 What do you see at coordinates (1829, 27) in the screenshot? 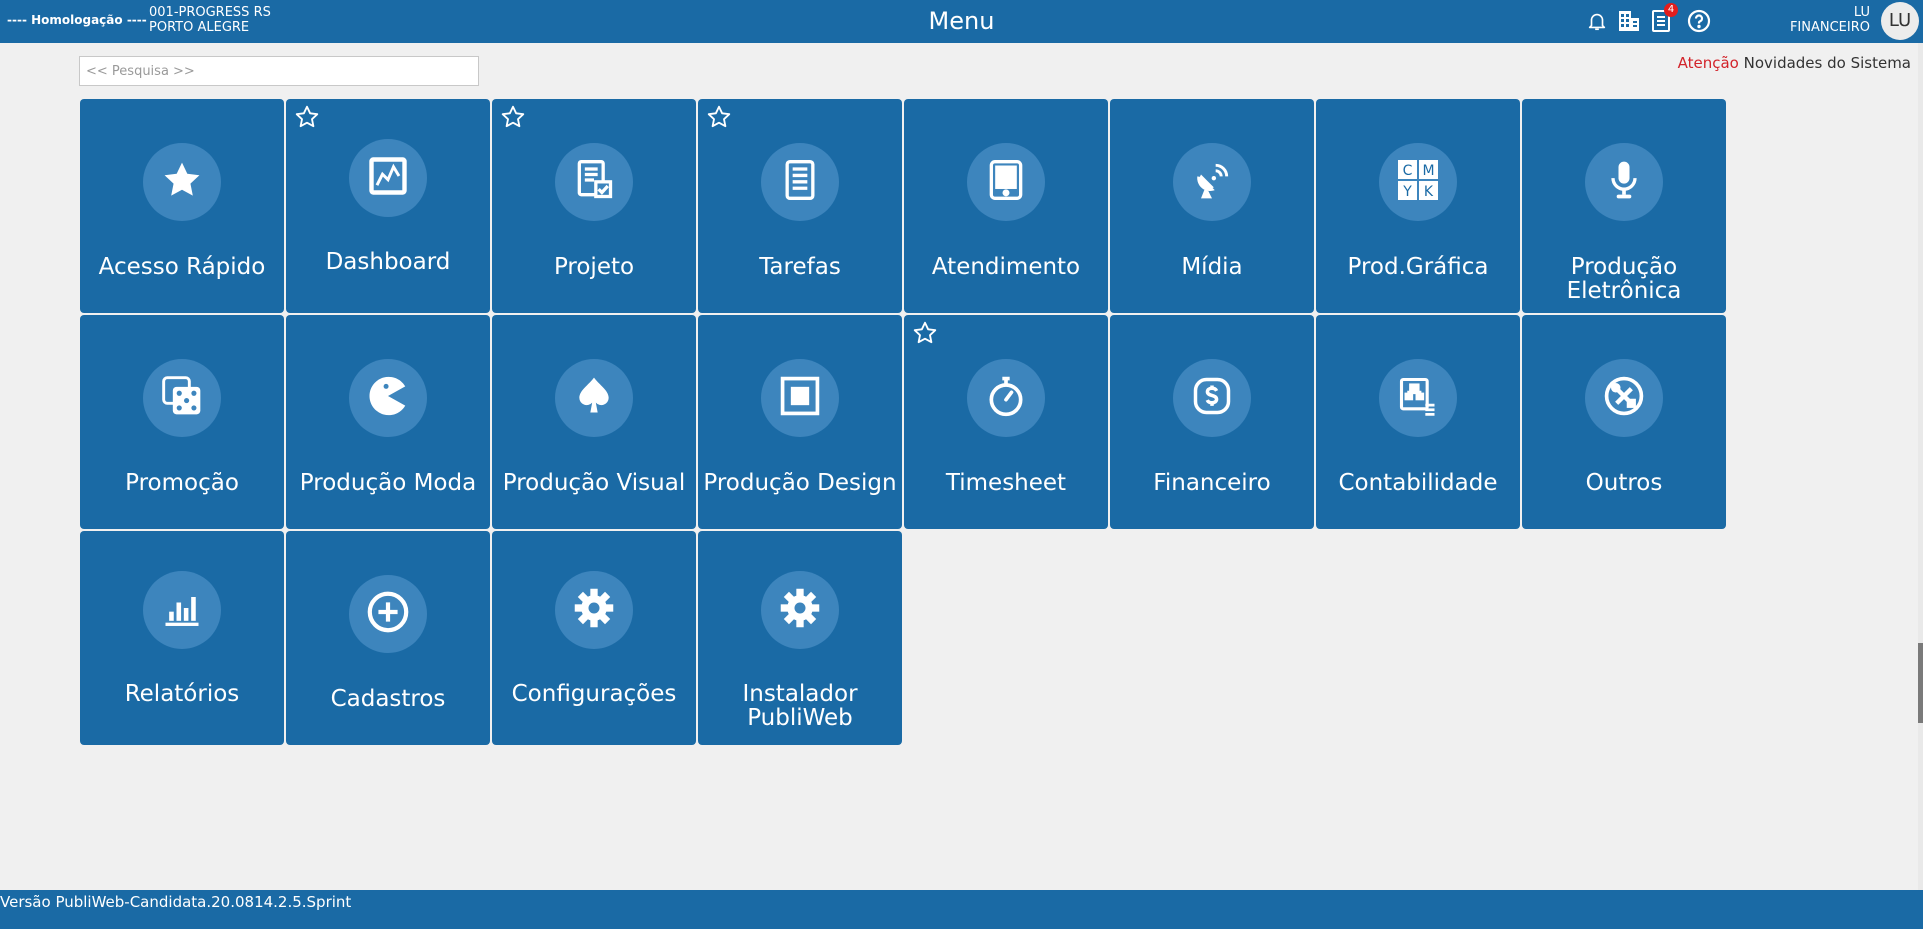
I see `user-role: FINANCEIRO` at bounding box center [1829, 27].